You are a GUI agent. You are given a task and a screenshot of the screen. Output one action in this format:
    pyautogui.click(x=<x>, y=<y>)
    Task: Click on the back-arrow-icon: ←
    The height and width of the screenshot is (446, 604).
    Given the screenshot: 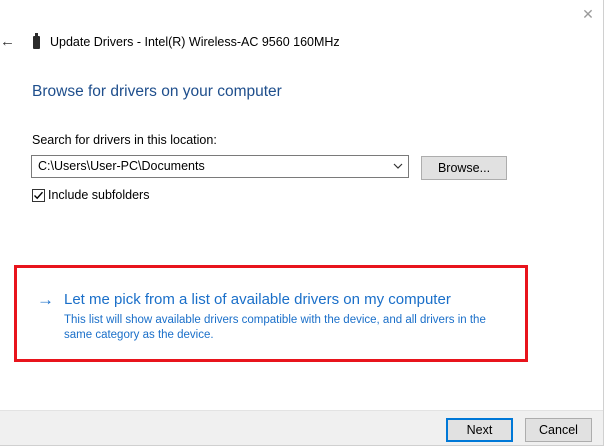 What is the action you would take?
    pyautogui.click(x=8, y=42)
    